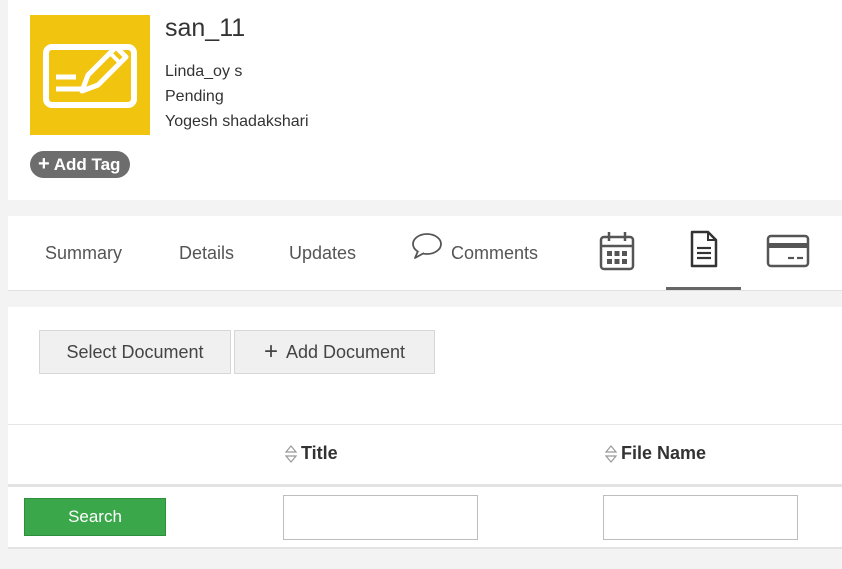 The height and width of the screenshot is (569, 842). I want to click on column-header-title: Title, so click(311, 453).